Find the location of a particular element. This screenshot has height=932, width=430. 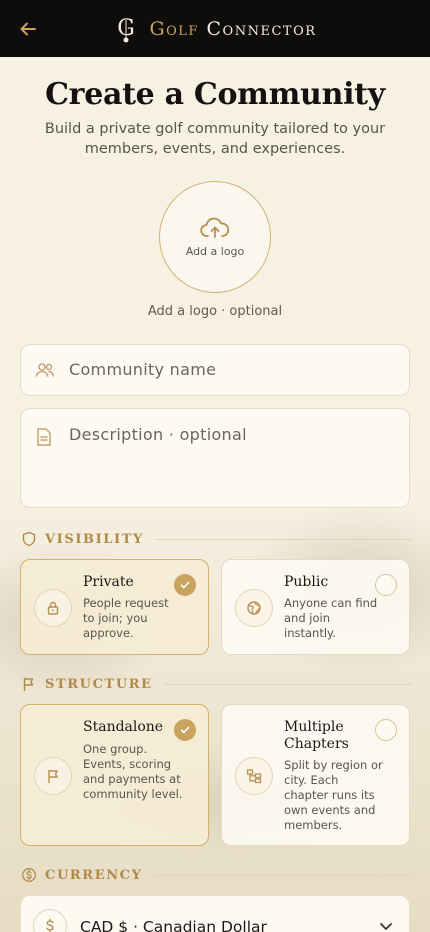

description-placeholder: Description · optional is located at coordinates (158, 434).